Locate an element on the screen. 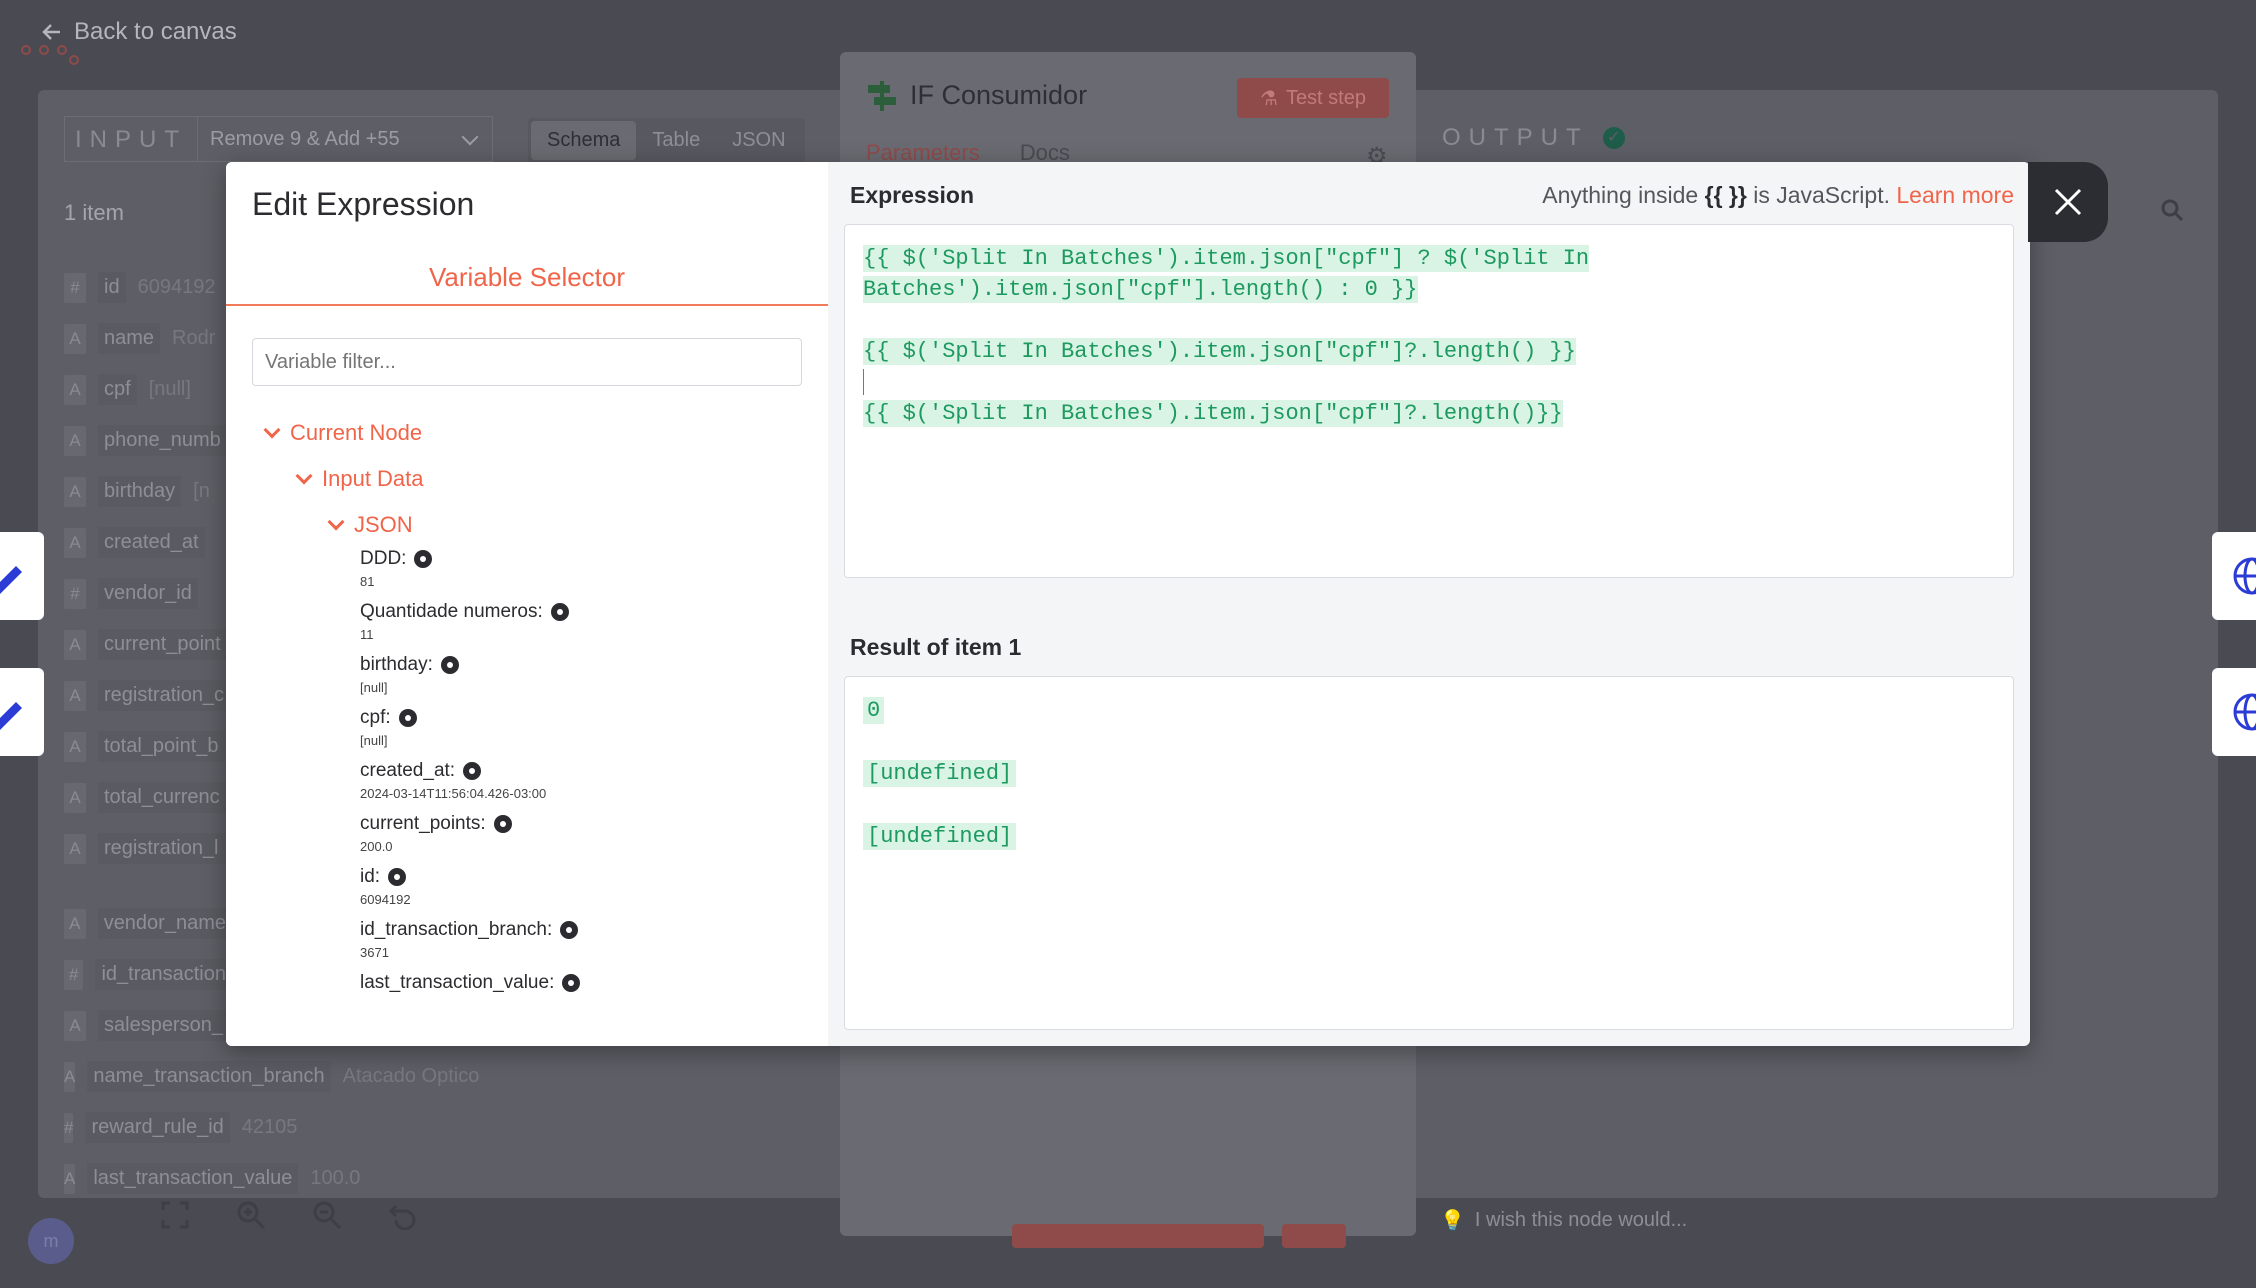 The image size is (2256, 1288). json-field-name-row: last_transaction_value: is located at coordinates (586, 983).